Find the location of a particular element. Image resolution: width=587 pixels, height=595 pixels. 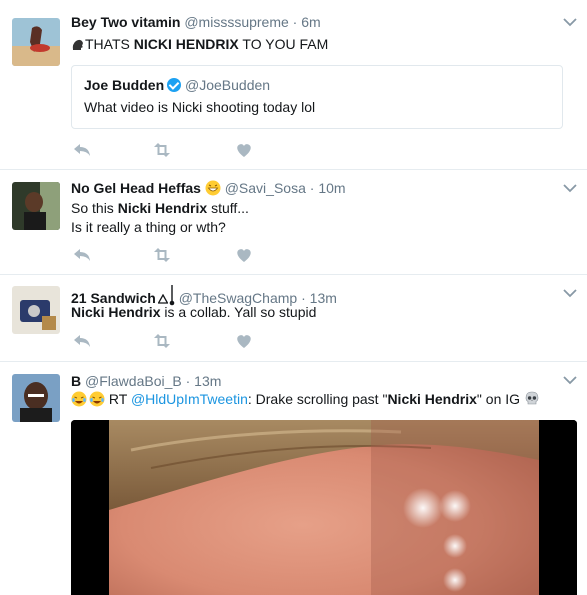

tweet-header: Bey Two vitamin @missssupreme · 6m is located at coordinates (196, 22).